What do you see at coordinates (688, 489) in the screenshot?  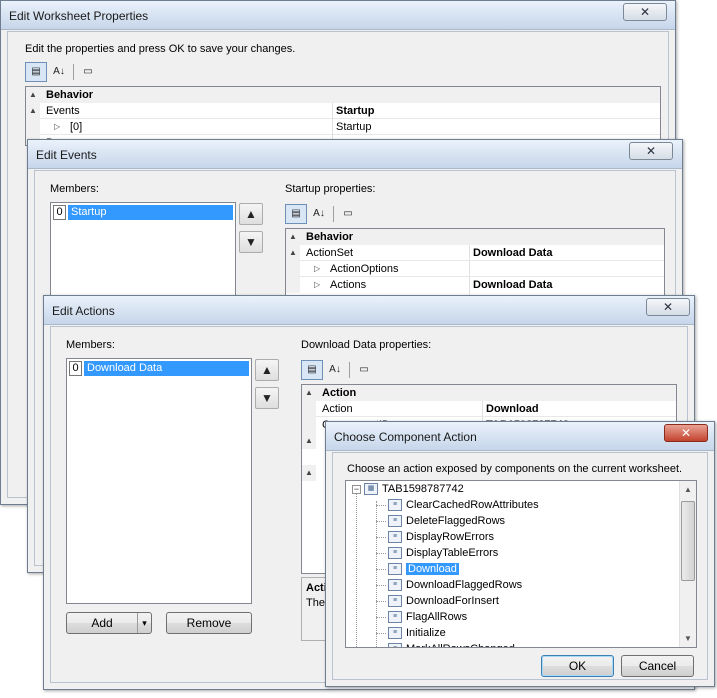 I see `scroll-up-icon: ▲` at bounding box center [688, 489].